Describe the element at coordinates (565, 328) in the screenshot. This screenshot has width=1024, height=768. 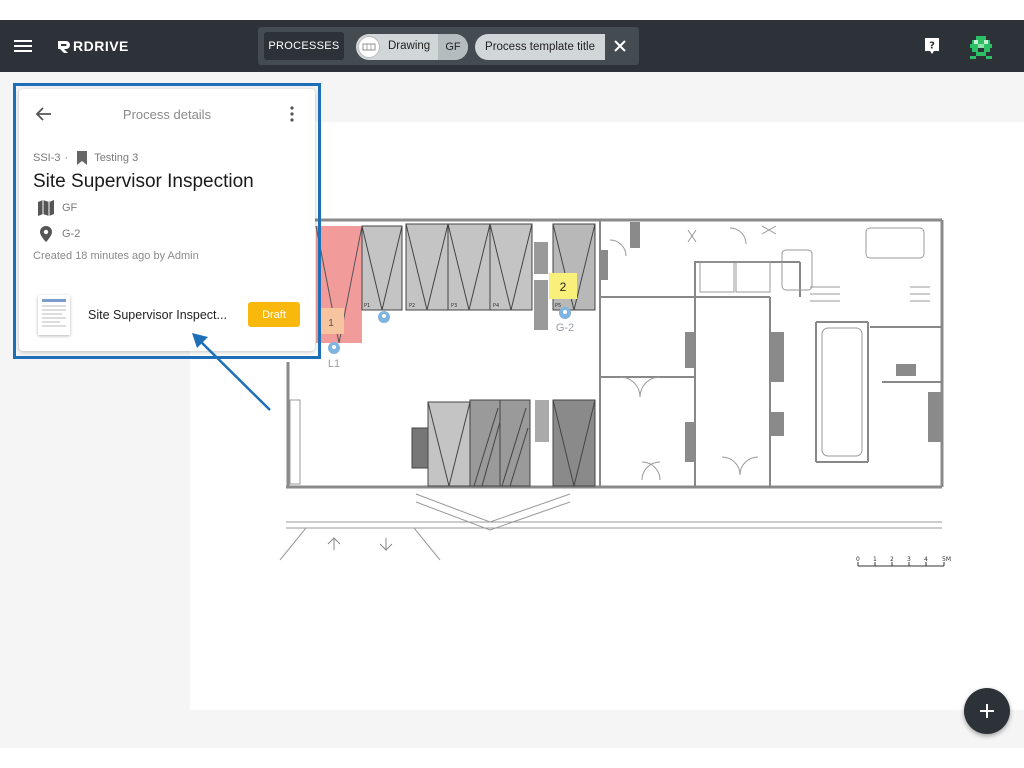
I see `pin-g2-label: G-2` at that location.